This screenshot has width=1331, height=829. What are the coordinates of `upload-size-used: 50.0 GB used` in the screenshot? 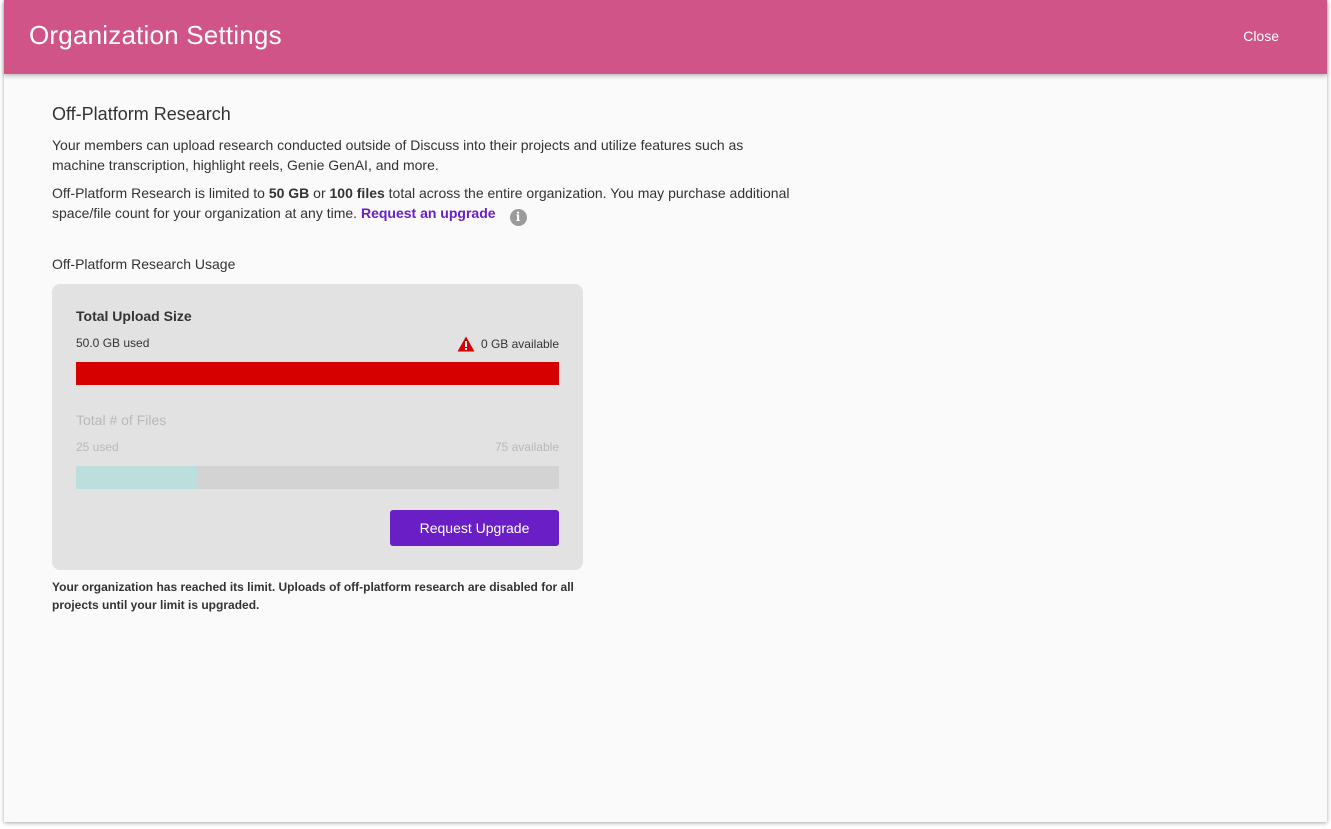 It's located at (113, 343).